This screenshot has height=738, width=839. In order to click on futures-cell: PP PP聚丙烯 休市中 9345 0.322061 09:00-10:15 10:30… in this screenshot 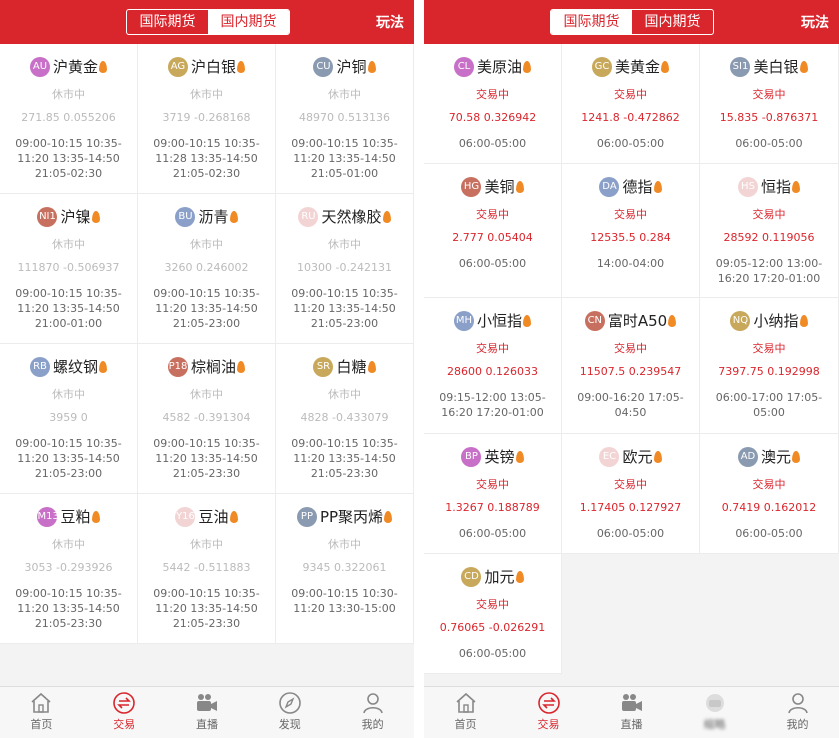, I will do `click(345, 569)`.